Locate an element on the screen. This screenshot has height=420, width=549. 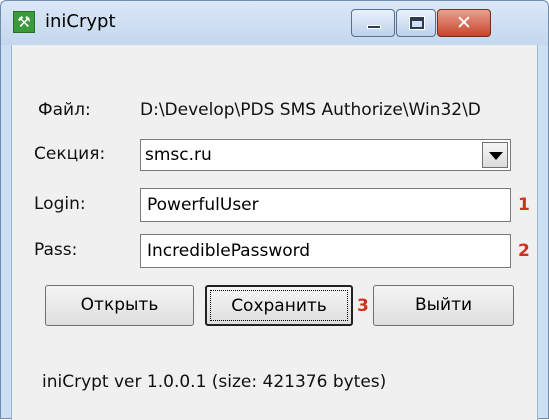
chevron-down-icon is located at coordinates (496, 156).